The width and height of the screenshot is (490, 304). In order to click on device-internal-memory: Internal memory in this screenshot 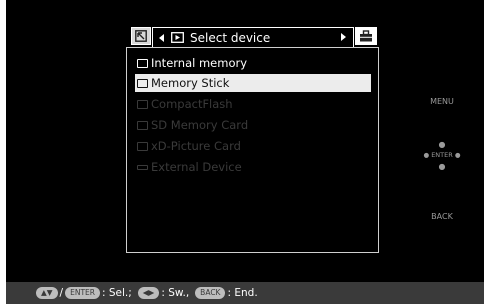, I will do `click(253, 63)`.